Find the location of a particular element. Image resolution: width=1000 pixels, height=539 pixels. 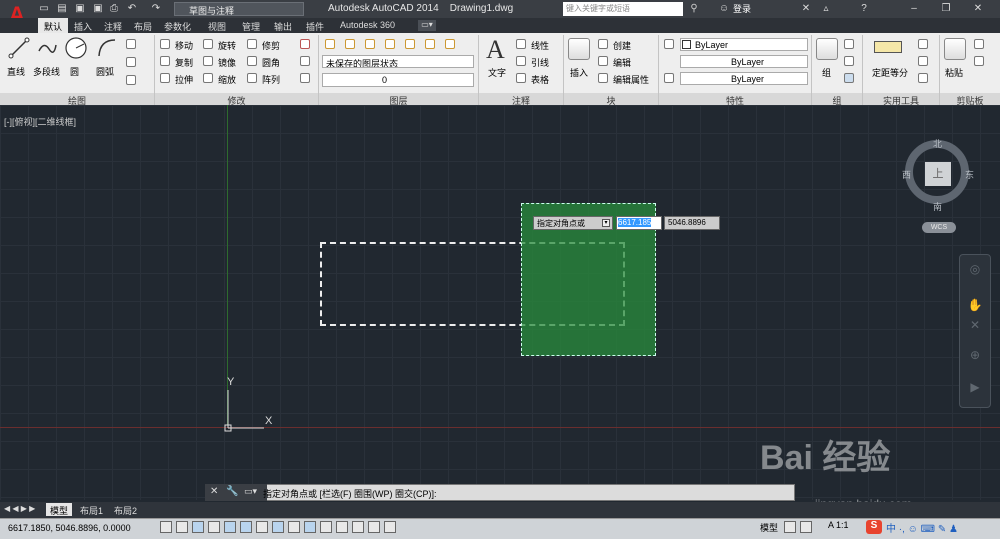

tab-view: 视图 is located at coordinates (217, 25).